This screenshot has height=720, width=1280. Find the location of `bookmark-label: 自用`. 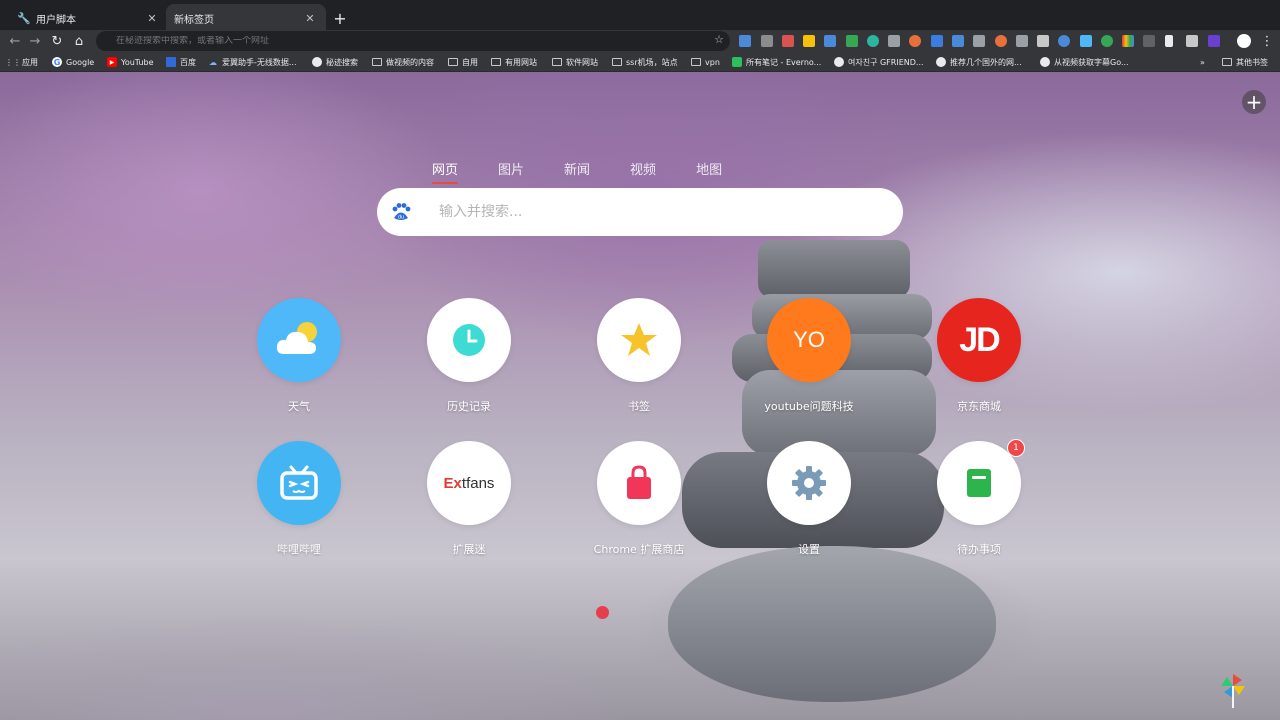

bookmark-label: 自用 is located at coordinates (470, 62).